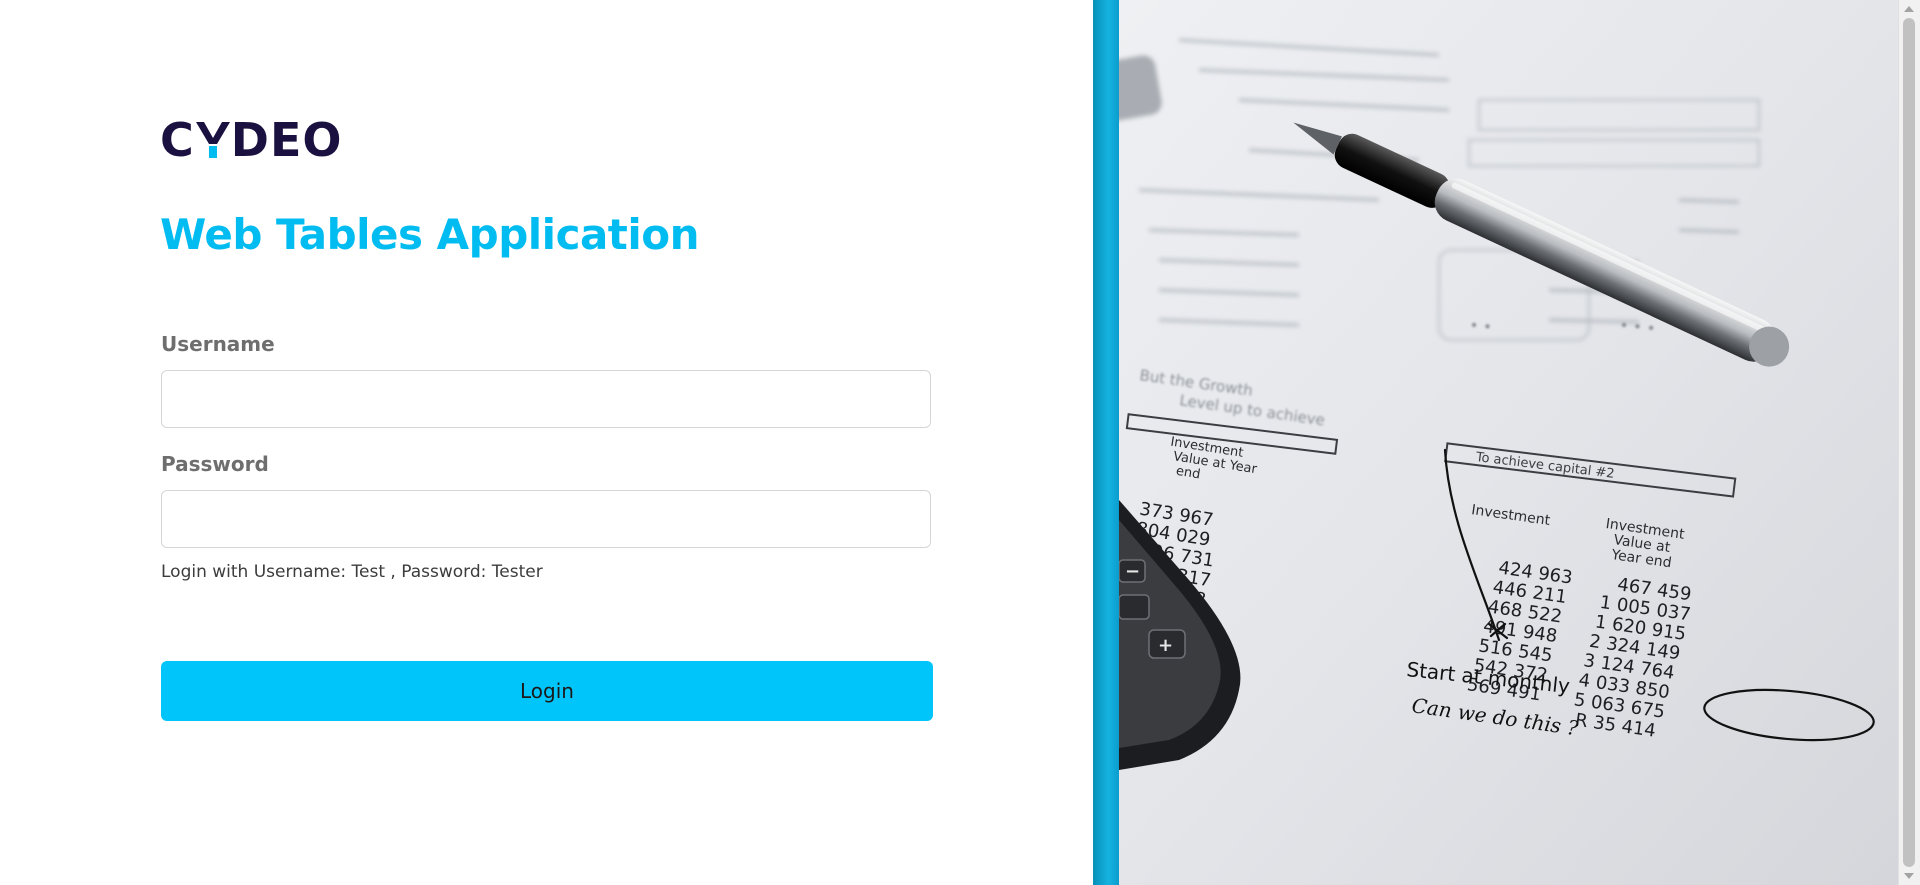 This screenshot has height=885, width=1920. What do you see at coordinates (430, 234) in the screenshot?
I see `page-title: Web Tables Application` at bounding box center [430, 234].